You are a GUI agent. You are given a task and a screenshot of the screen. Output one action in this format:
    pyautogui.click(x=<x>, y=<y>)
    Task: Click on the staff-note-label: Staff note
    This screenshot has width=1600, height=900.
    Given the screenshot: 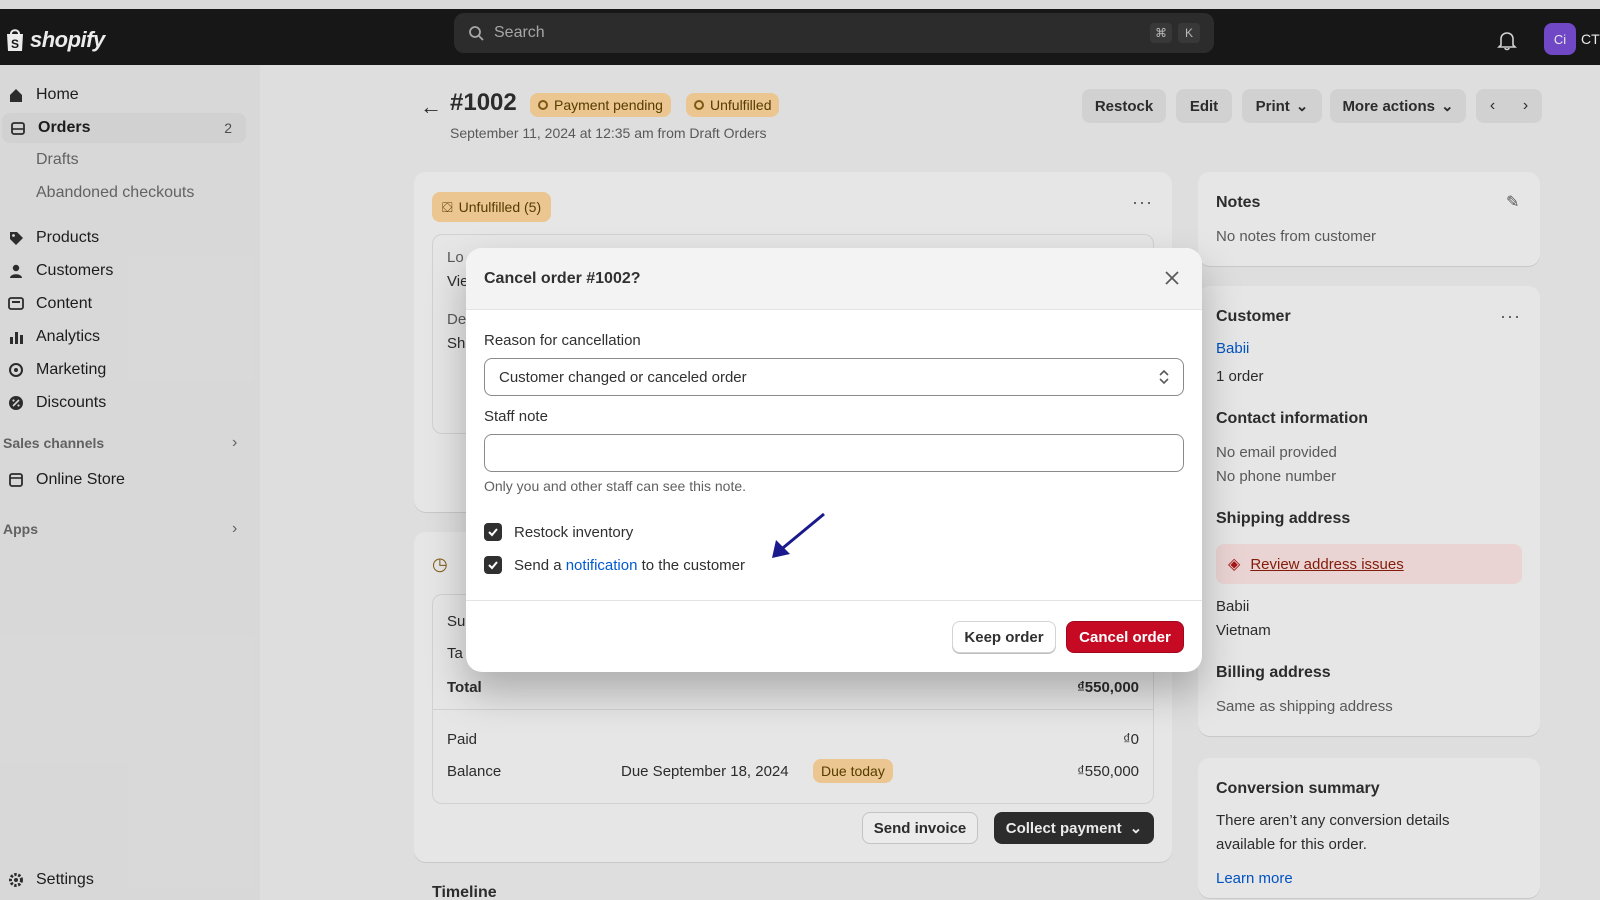 What is the action you would take?
    pyautogui.click(x=516, y=416)
    